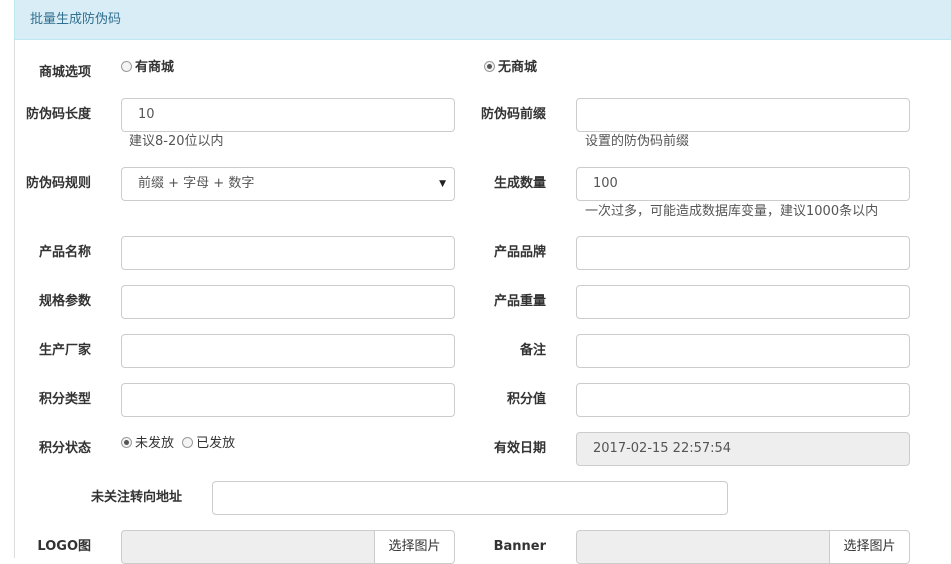 The image size is (951, 564). I want to click on manufacturer-label: 生产厂家, so click(64, 350).